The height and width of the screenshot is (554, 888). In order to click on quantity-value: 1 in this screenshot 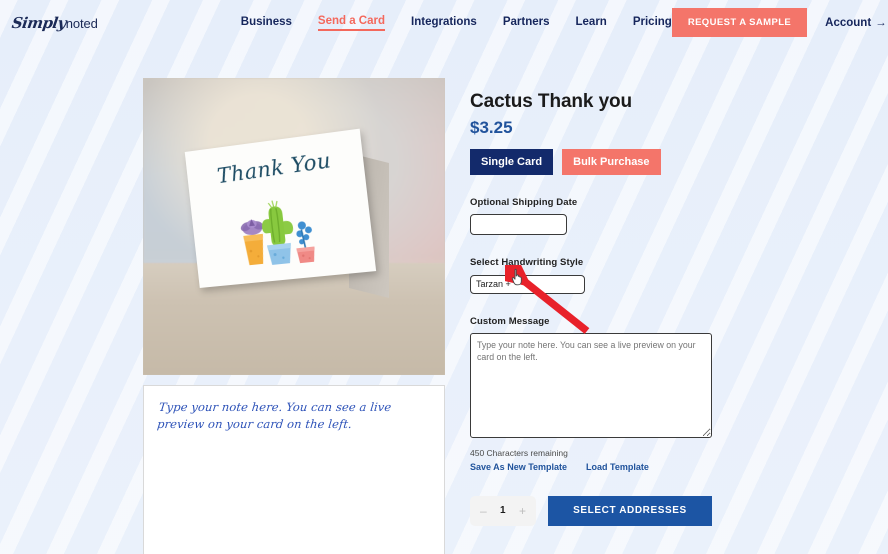, I will do `click(503, 510)`.